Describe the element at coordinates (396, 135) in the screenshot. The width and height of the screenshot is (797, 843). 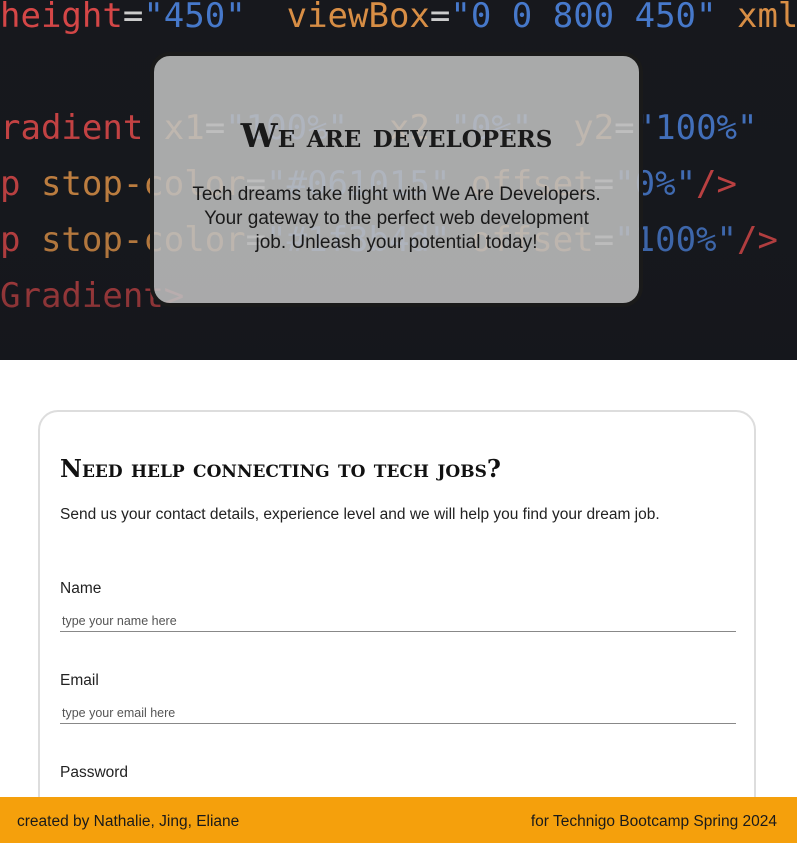
I see `hero-title: We are developers` at that location.